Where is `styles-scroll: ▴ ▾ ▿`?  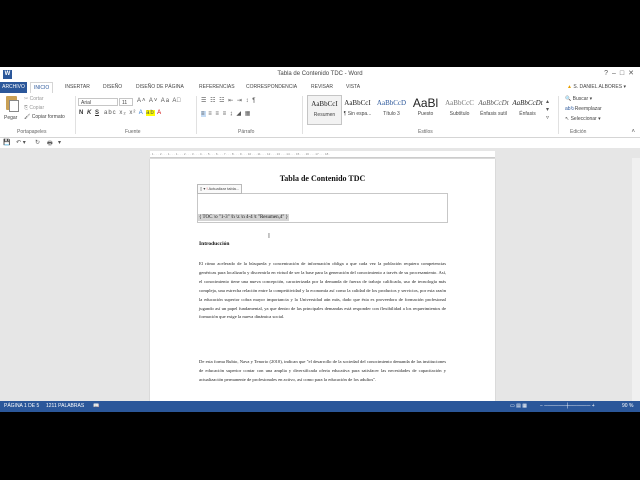 styles-scroll: ▴ ▾ ▿ is located at coordinates (548, 110).